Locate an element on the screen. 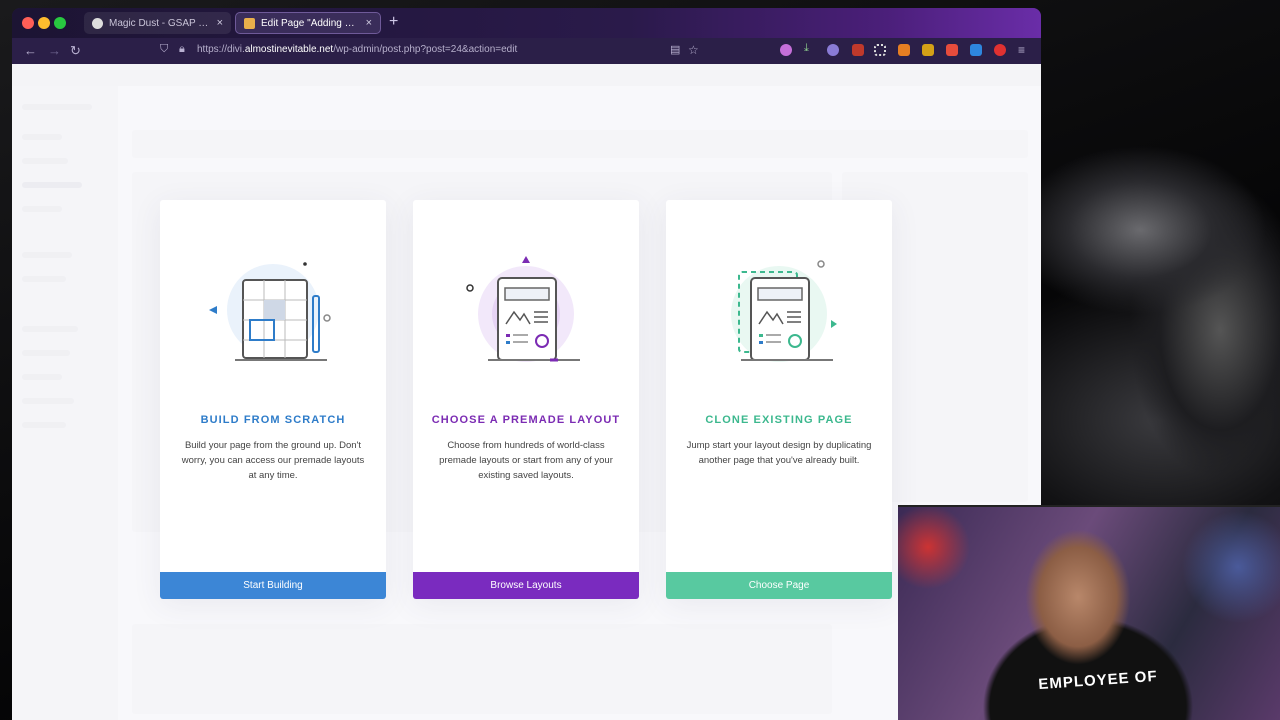  forward-arrow-icon: → is located at coordinates (54, 50).